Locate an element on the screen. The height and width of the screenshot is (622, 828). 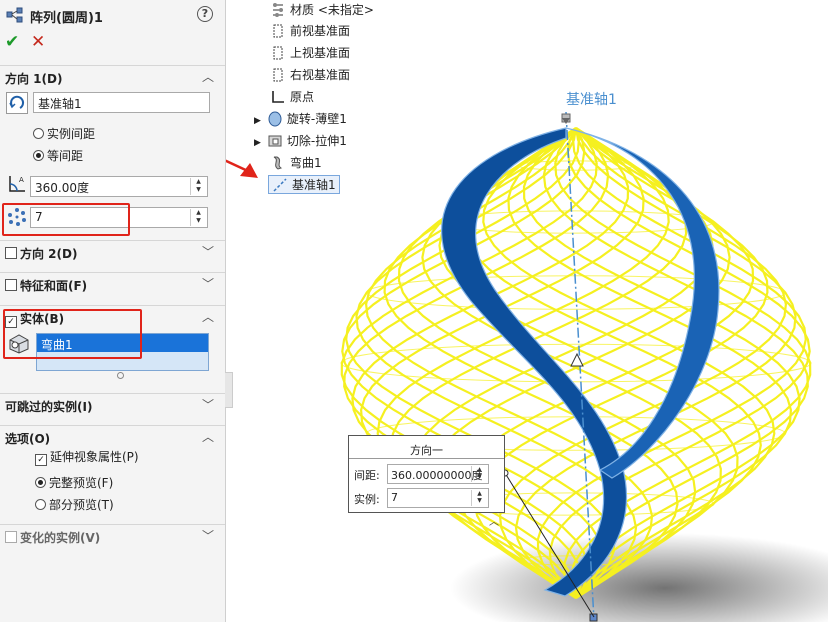
tree-label: 旋转-薄壁1 is located at coordinates (316, 119).